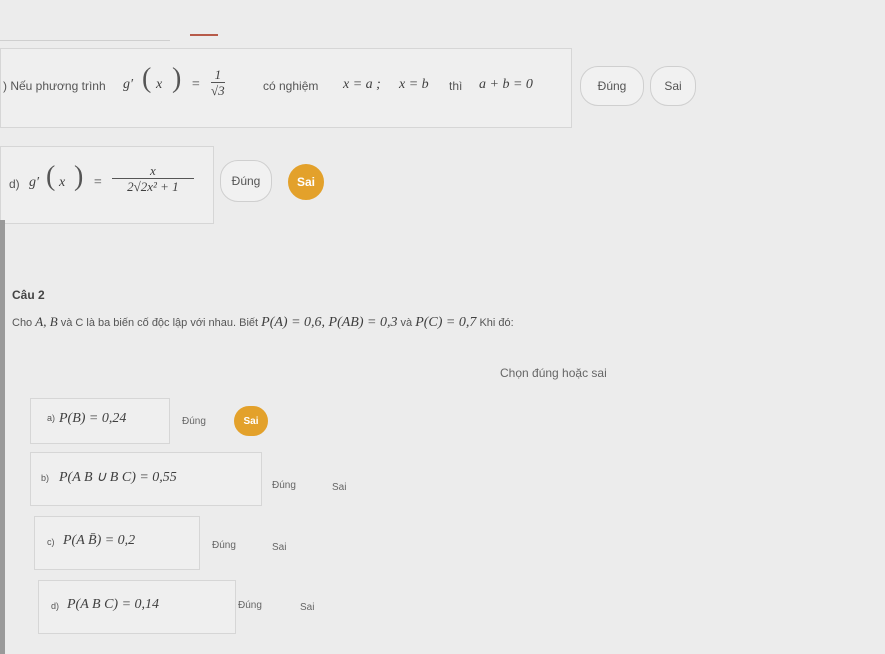 The image size is (885, 654). I want to click on statement-c-prev-cond1: x = a ;, so click(362, 84).